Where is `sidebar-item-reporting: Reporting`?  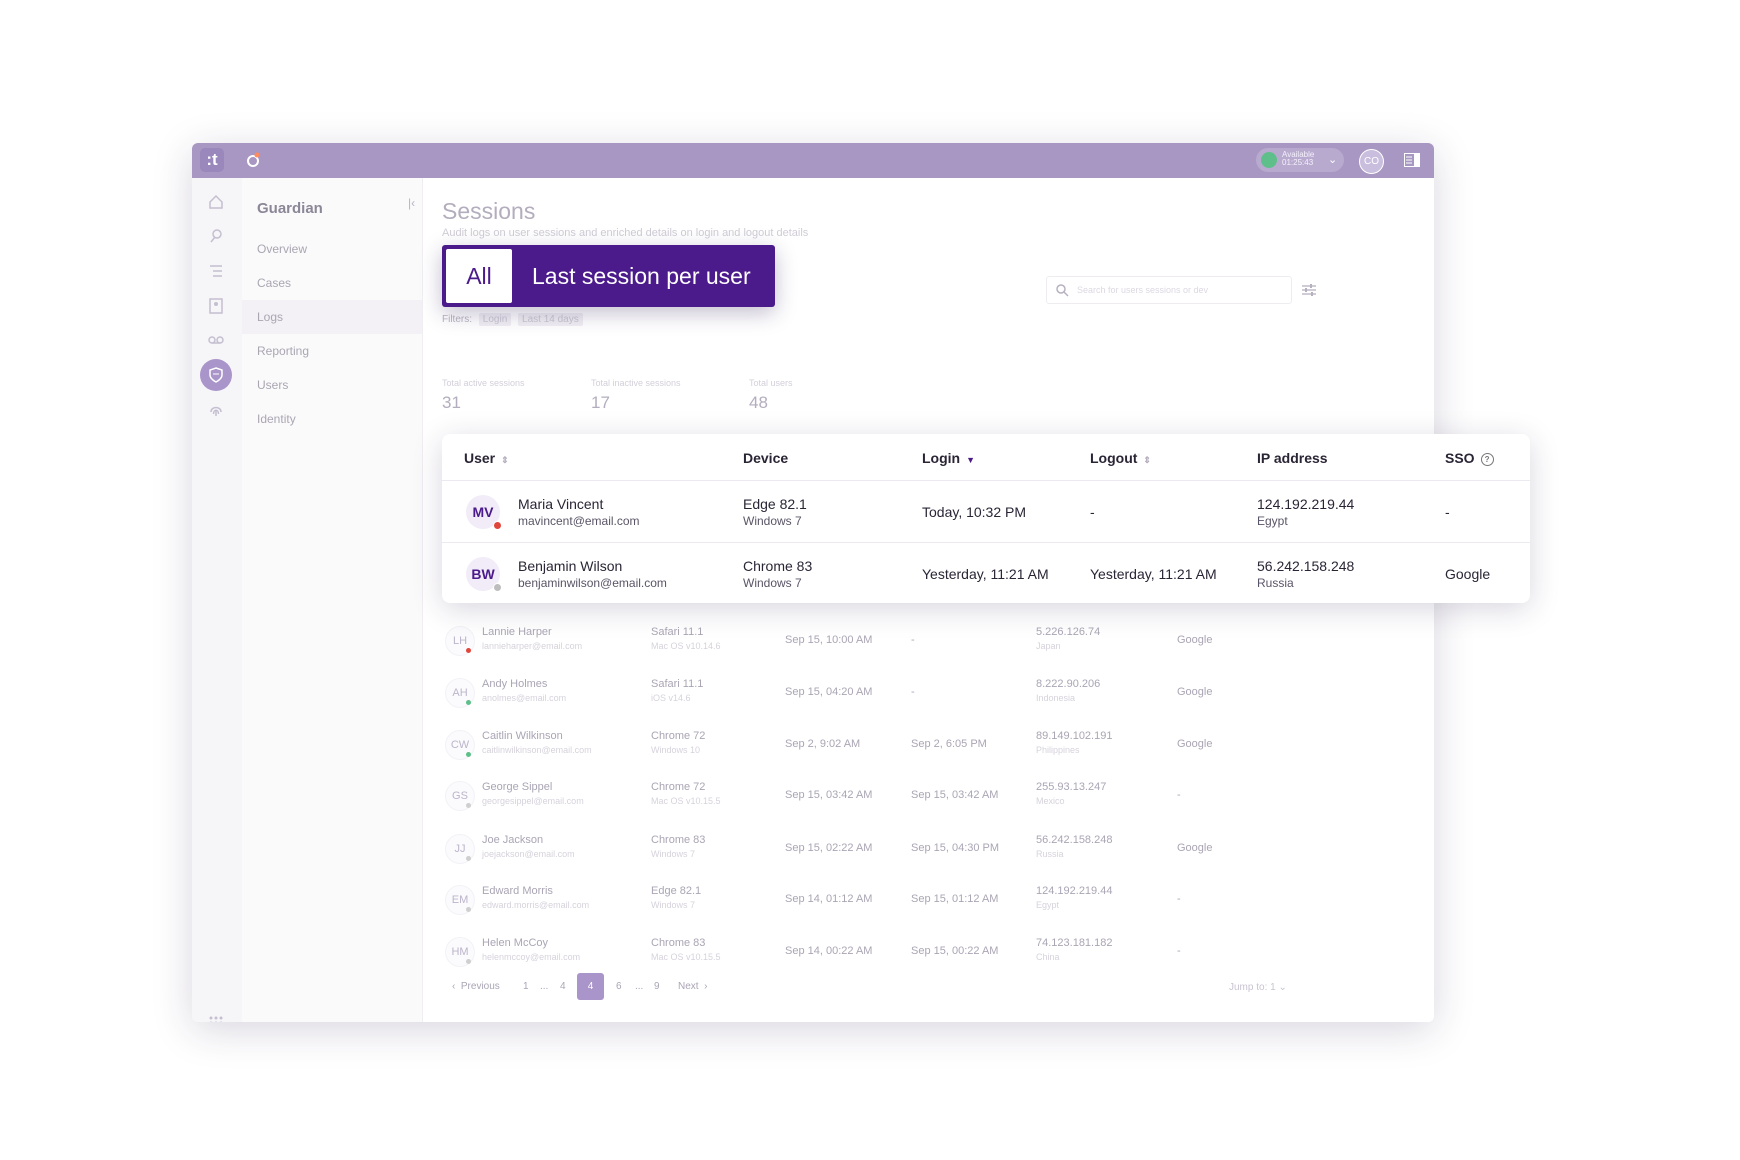 sidebar-item-reporting: Reporting is located at coordinates (332, 351).